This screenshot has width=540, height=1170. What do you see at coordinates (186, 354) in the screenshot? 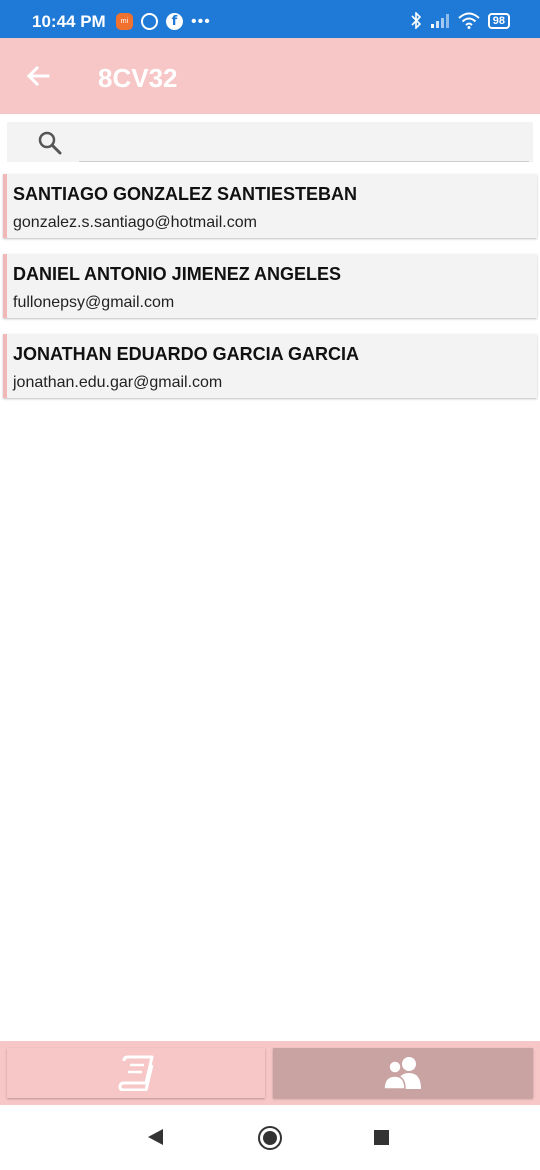
I see `contact-name: JONATHAN EDUARDO GARCIA GARCIA` at bounding box center [186, 354].